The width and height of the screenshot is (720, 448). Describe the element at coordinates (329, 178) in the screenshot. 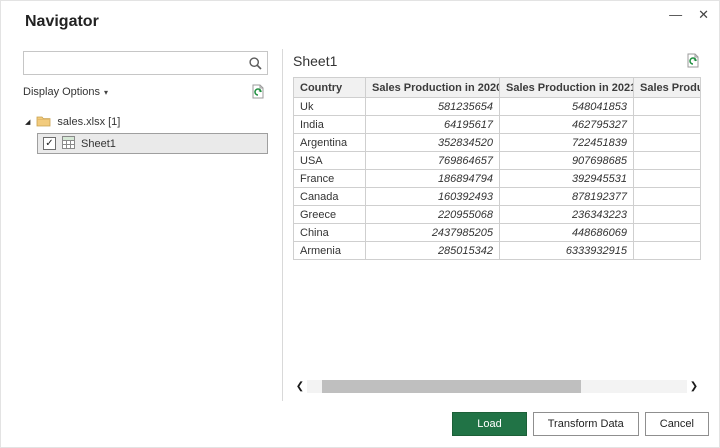

I see `country-cell: France` at that location.